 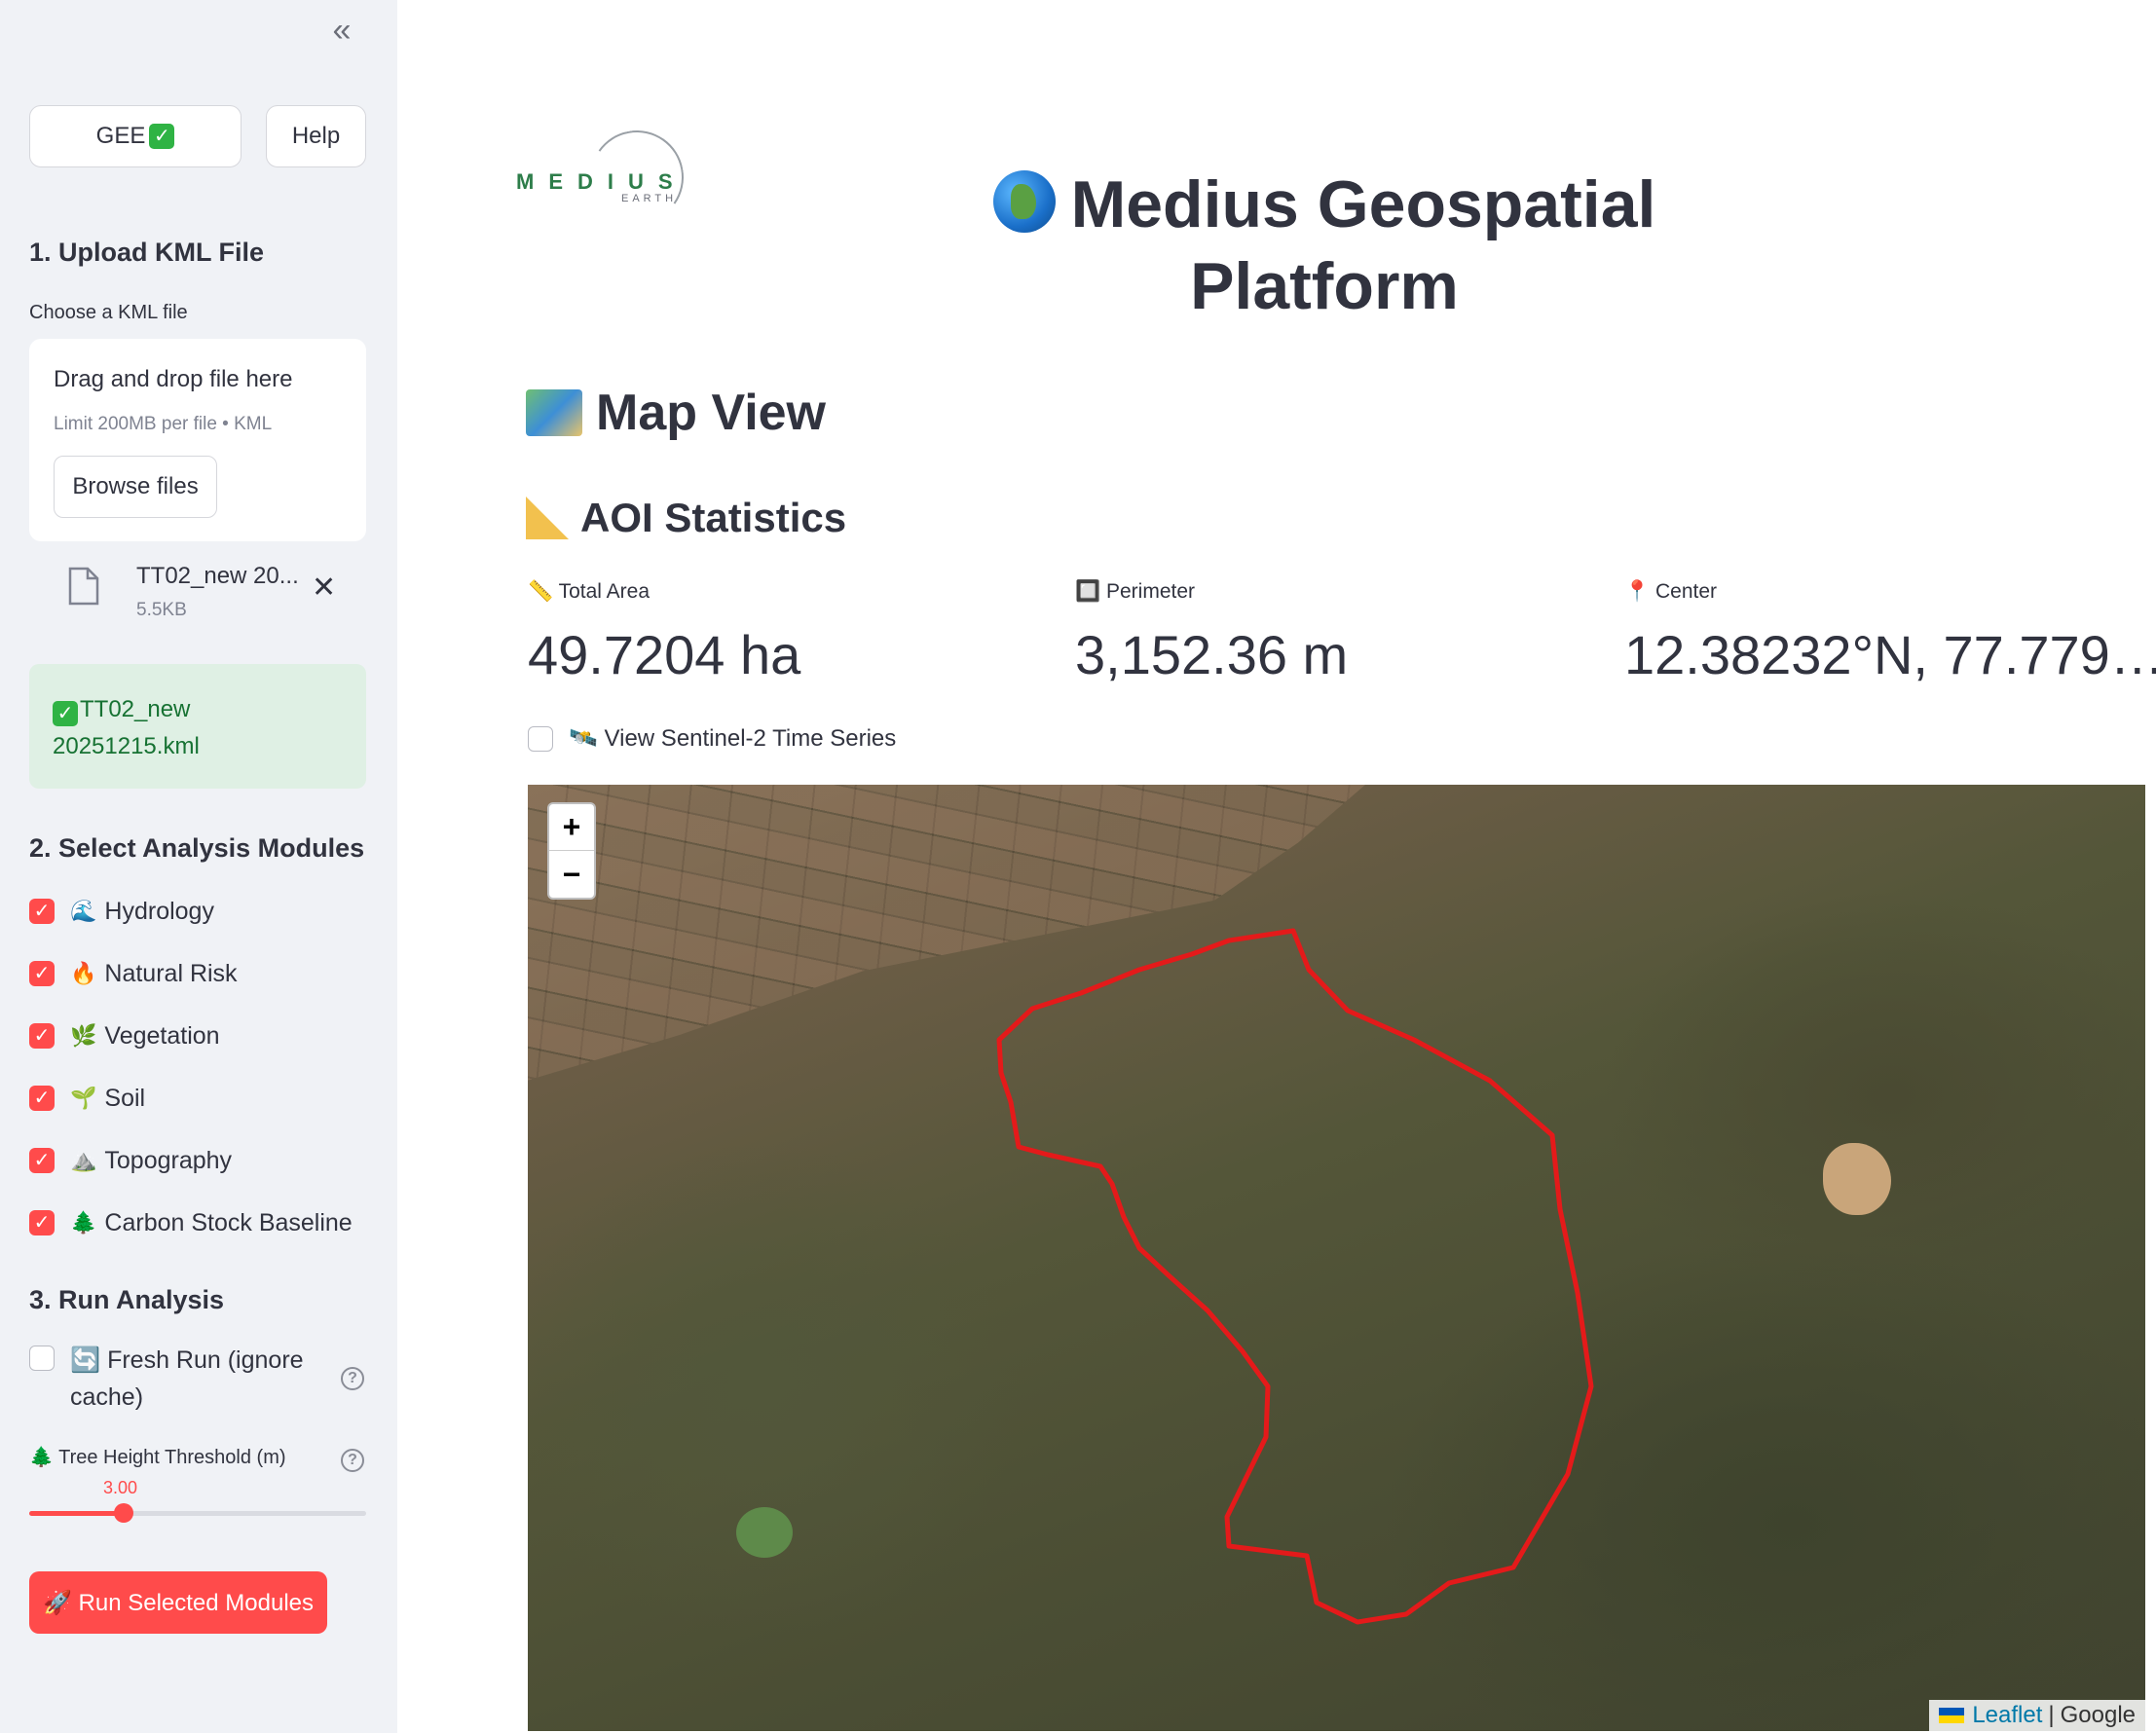 I want to click on module-label: Soil, so click(x=125, y=1098).